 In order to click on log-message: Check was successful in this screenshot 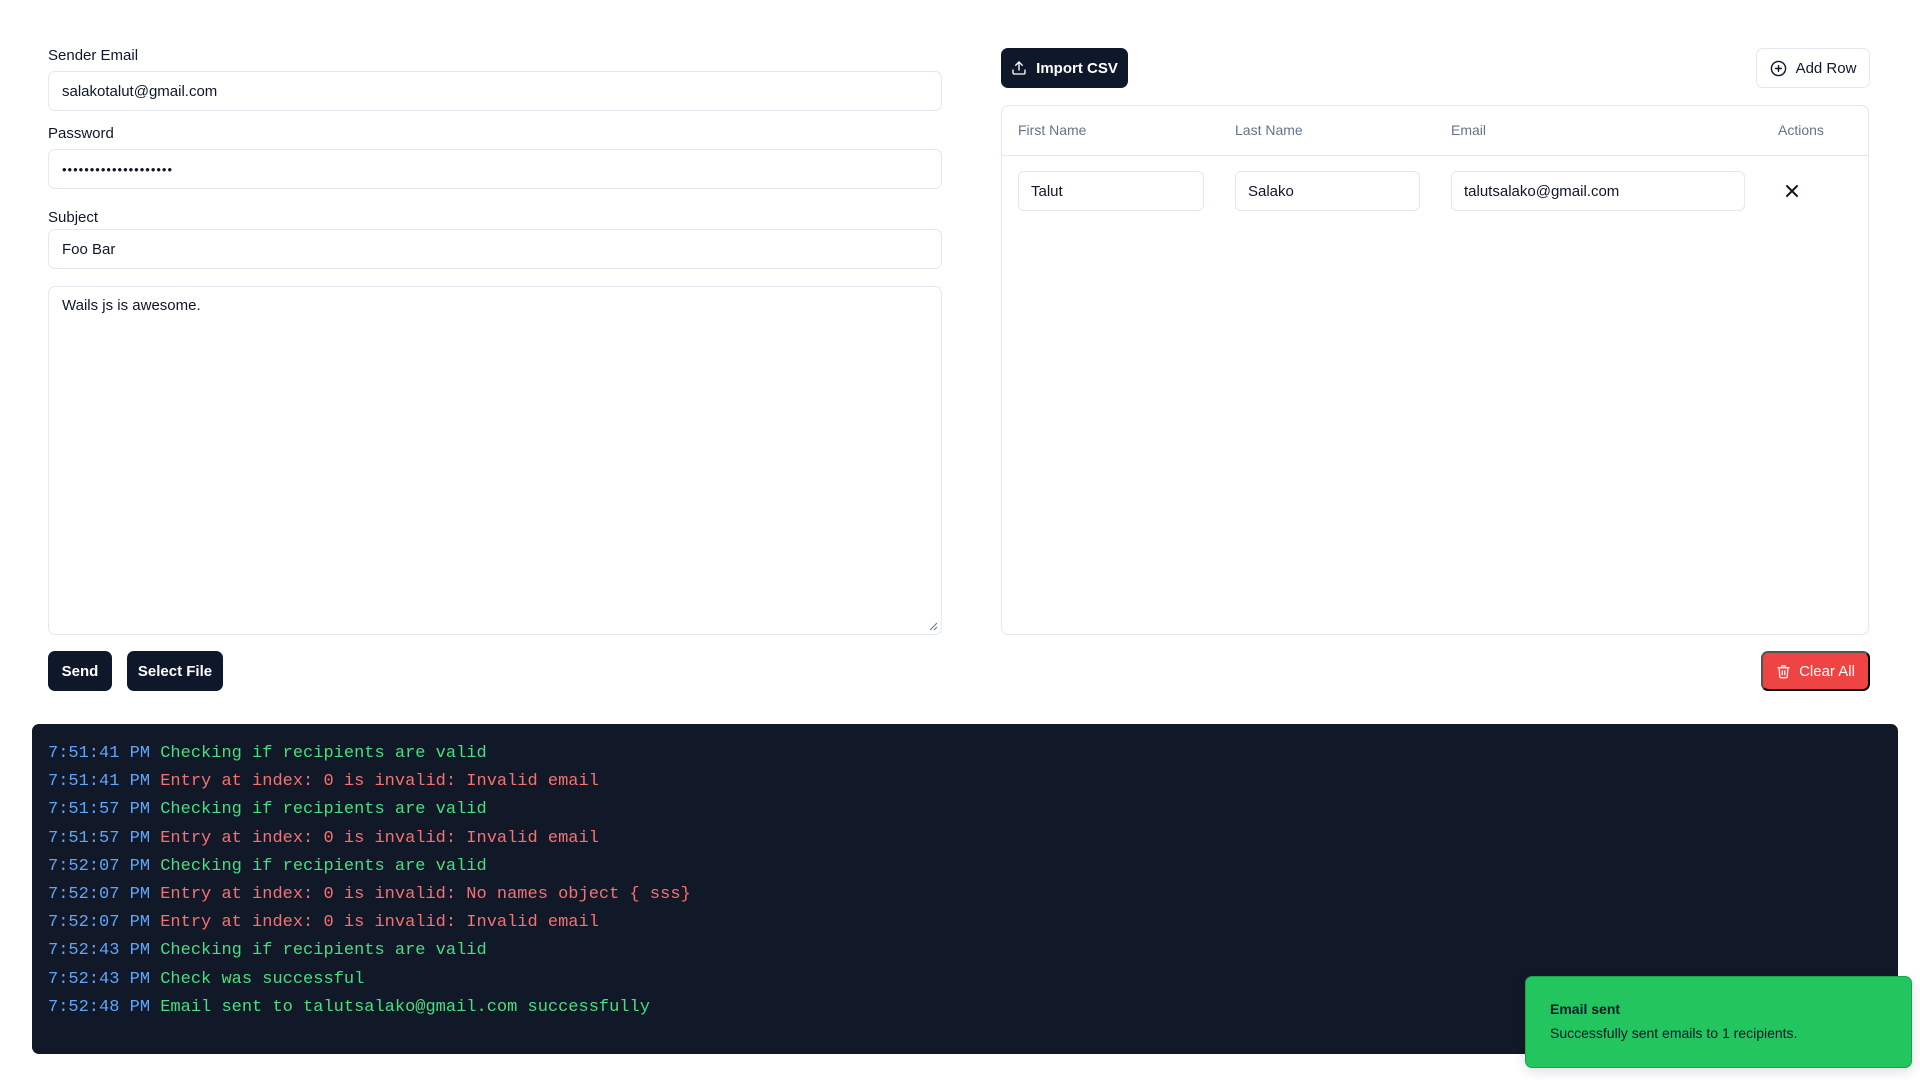, I will do `click(262, 979)`.